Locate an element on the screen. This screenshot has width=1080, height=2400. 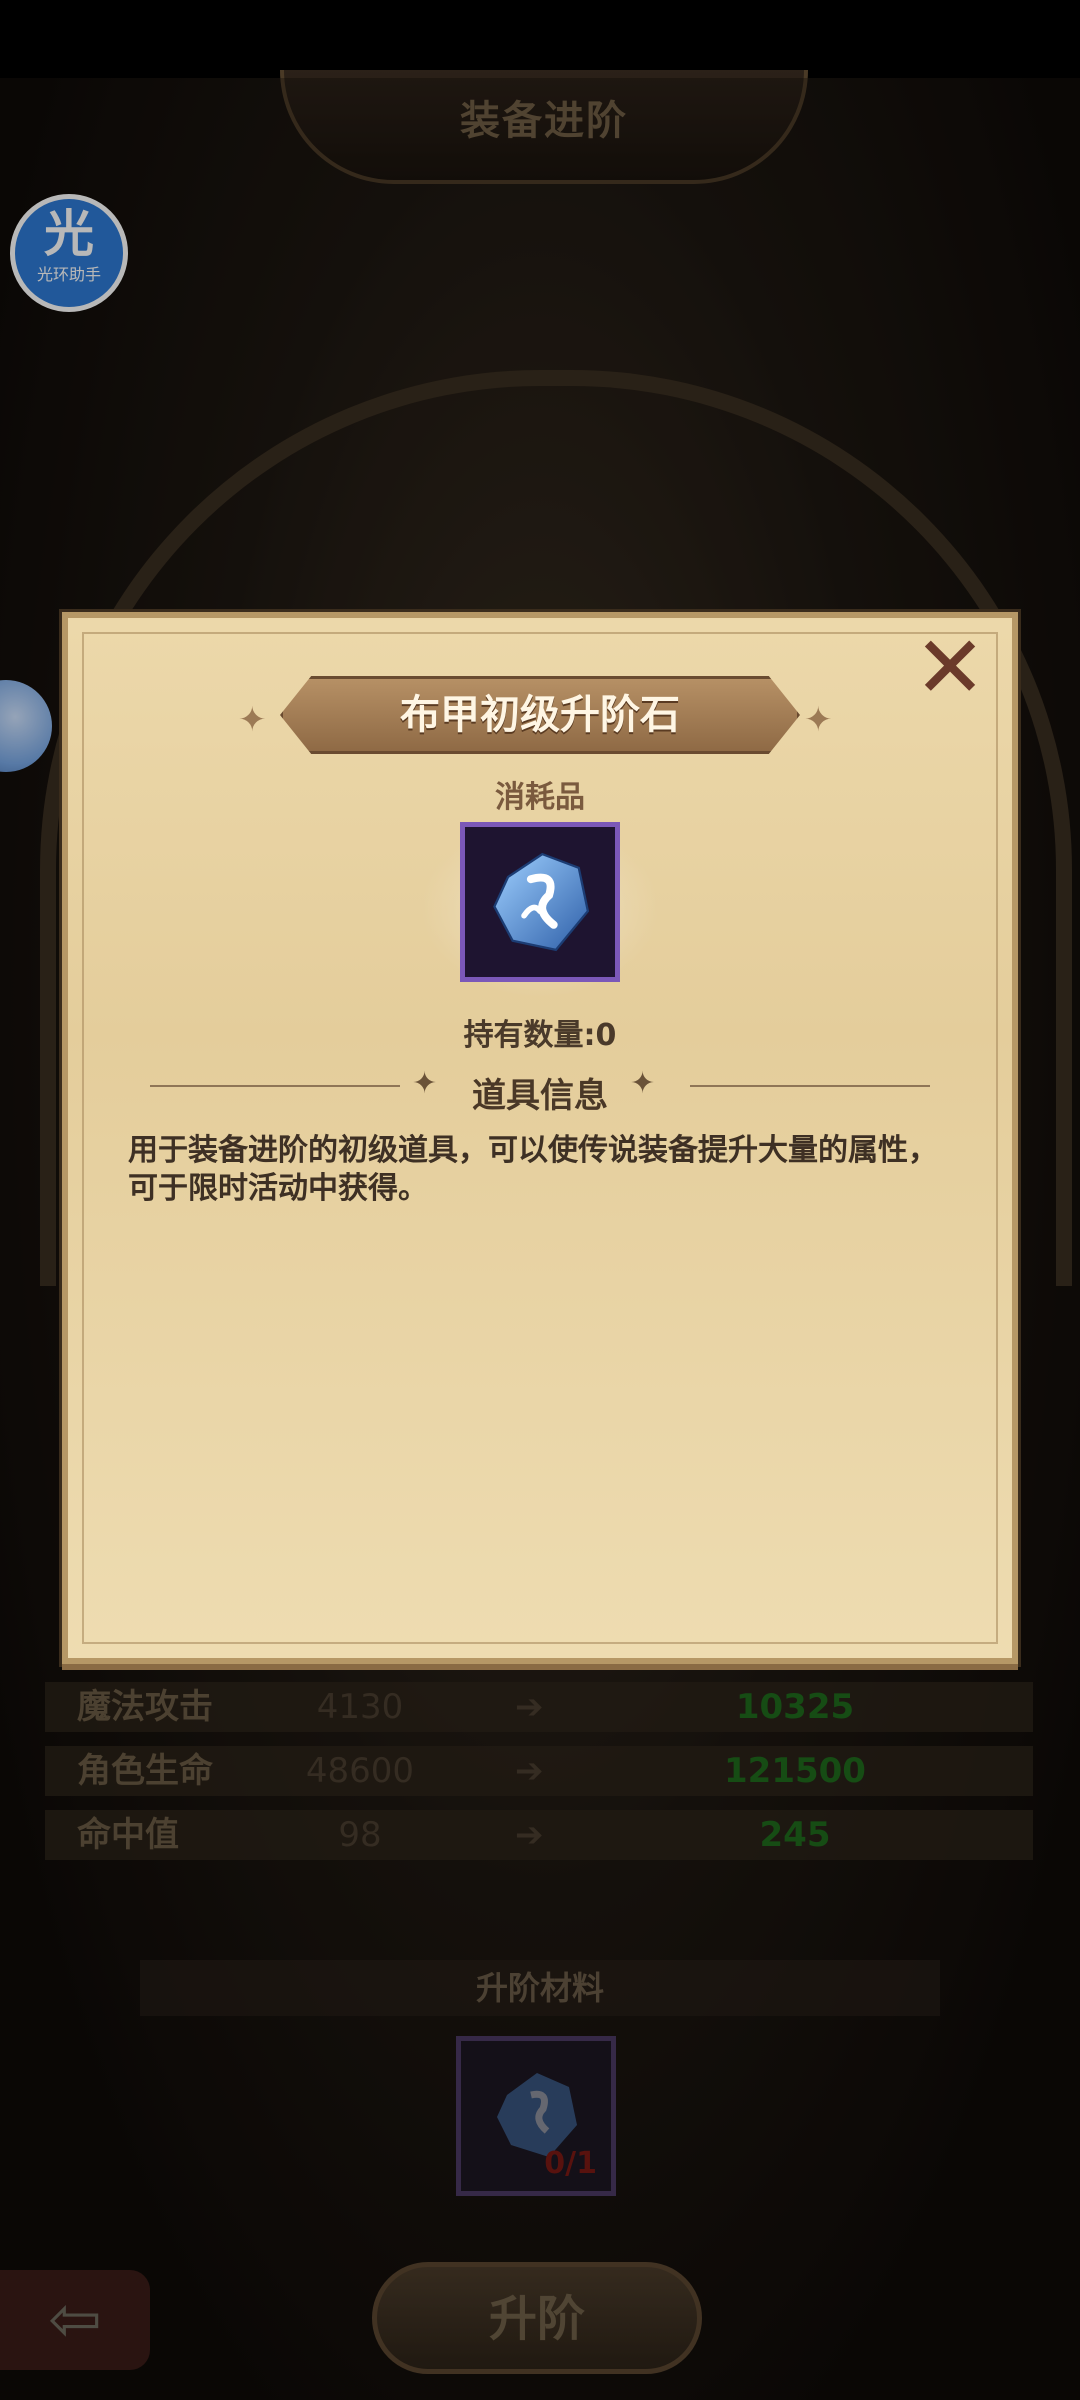
divider is located at coordinates (810, 1086).